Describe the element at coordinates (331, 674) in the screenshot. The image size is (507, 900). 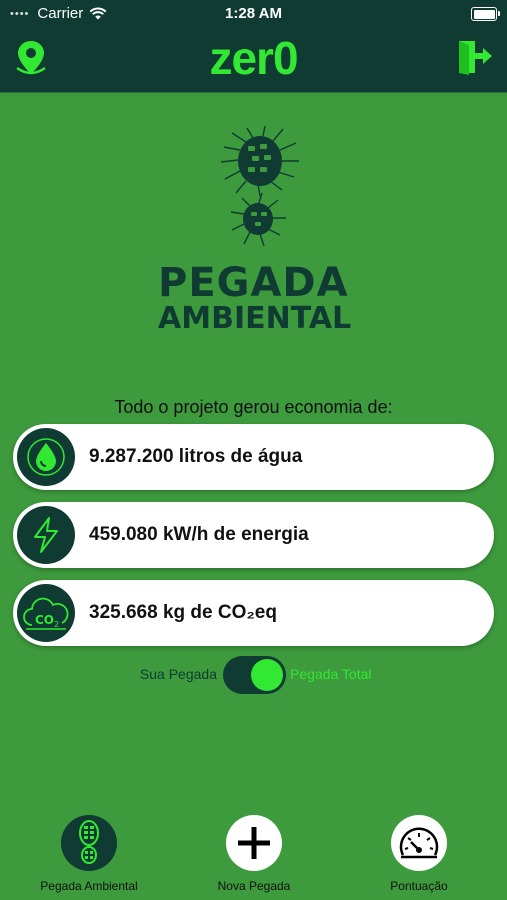
I see `toggle-label-pegada-total: Pegada Total` at that location.